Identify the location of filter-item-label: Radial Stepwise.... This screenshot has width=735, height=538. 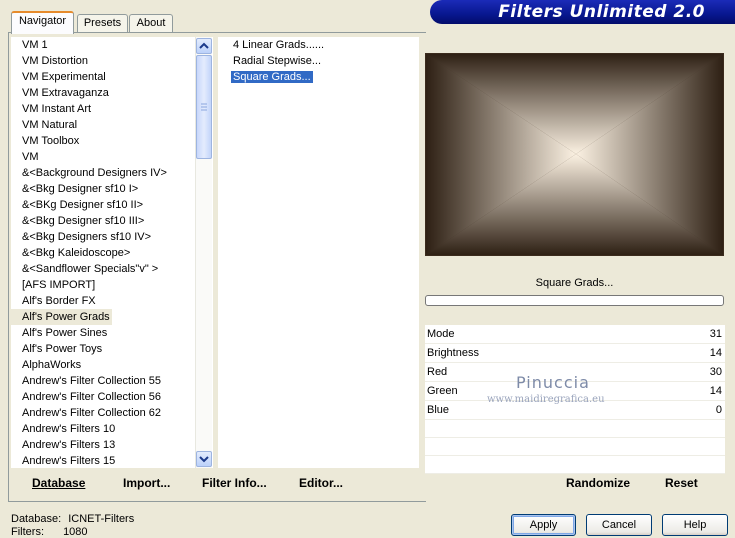
(277, 61).